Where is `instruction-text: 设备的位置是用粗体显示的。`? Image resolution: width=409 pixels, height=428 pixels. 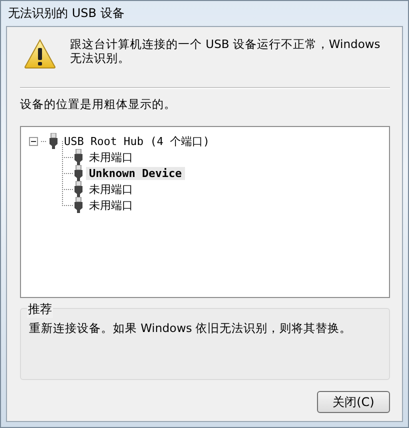 instruction-text: 设备的位置是用粗体显示的。 is located at coordinates (98, 104).